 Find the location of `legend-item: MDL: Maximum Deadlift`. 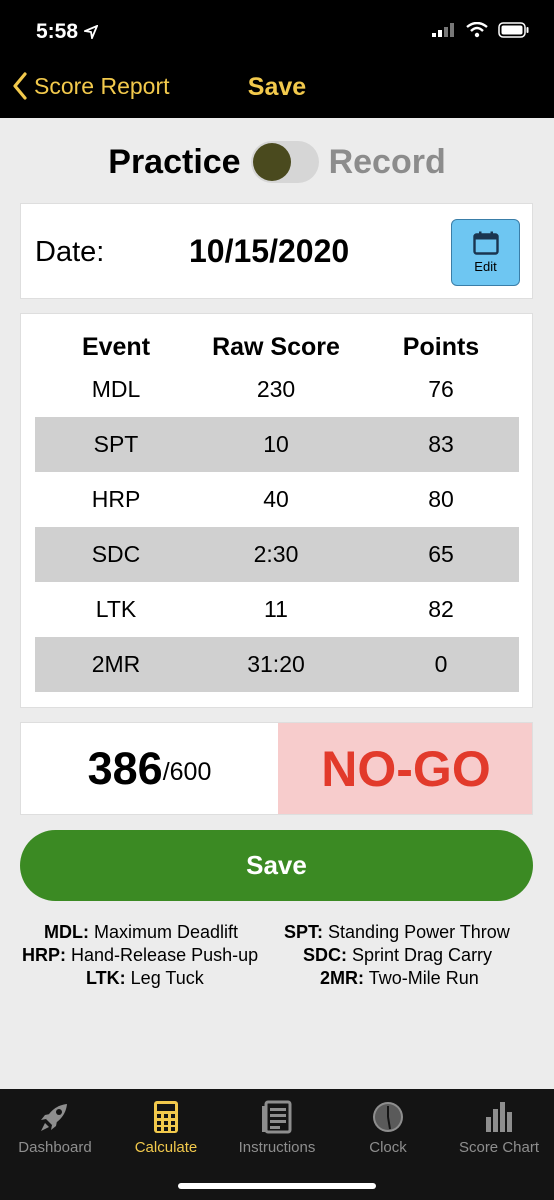

legend-item: MDL: Maximum Deadlift is located at coordinates (141, 932).